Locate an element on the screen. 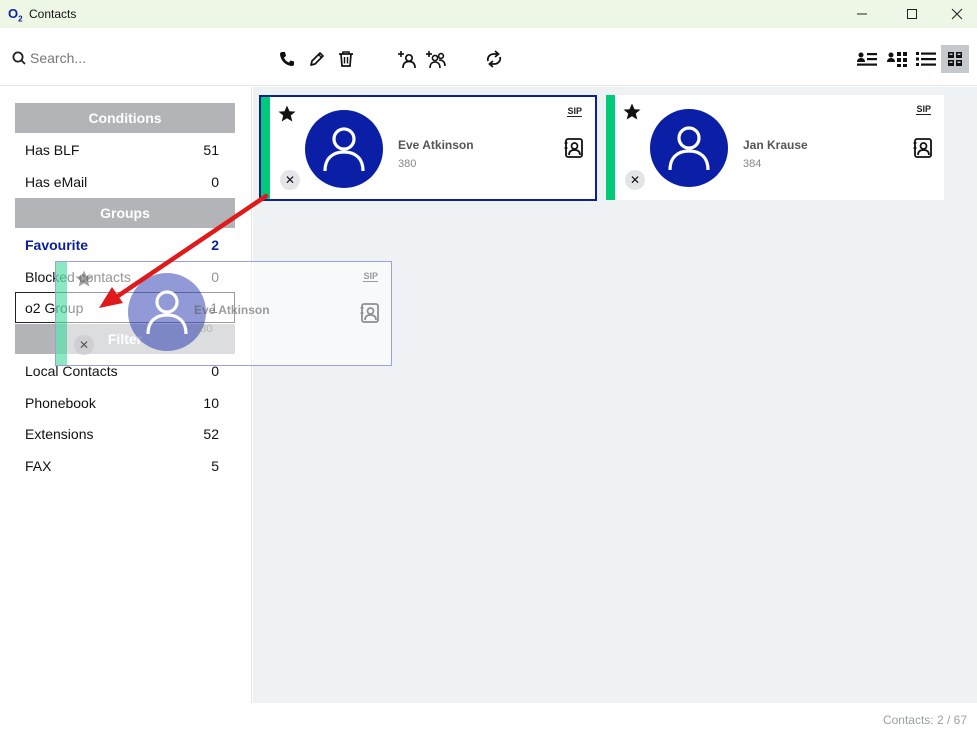 This screenshot has width=977, height=733. contact-card: ✕ Eve Atkinson 380 SIP is located at coordinates (428, 148).